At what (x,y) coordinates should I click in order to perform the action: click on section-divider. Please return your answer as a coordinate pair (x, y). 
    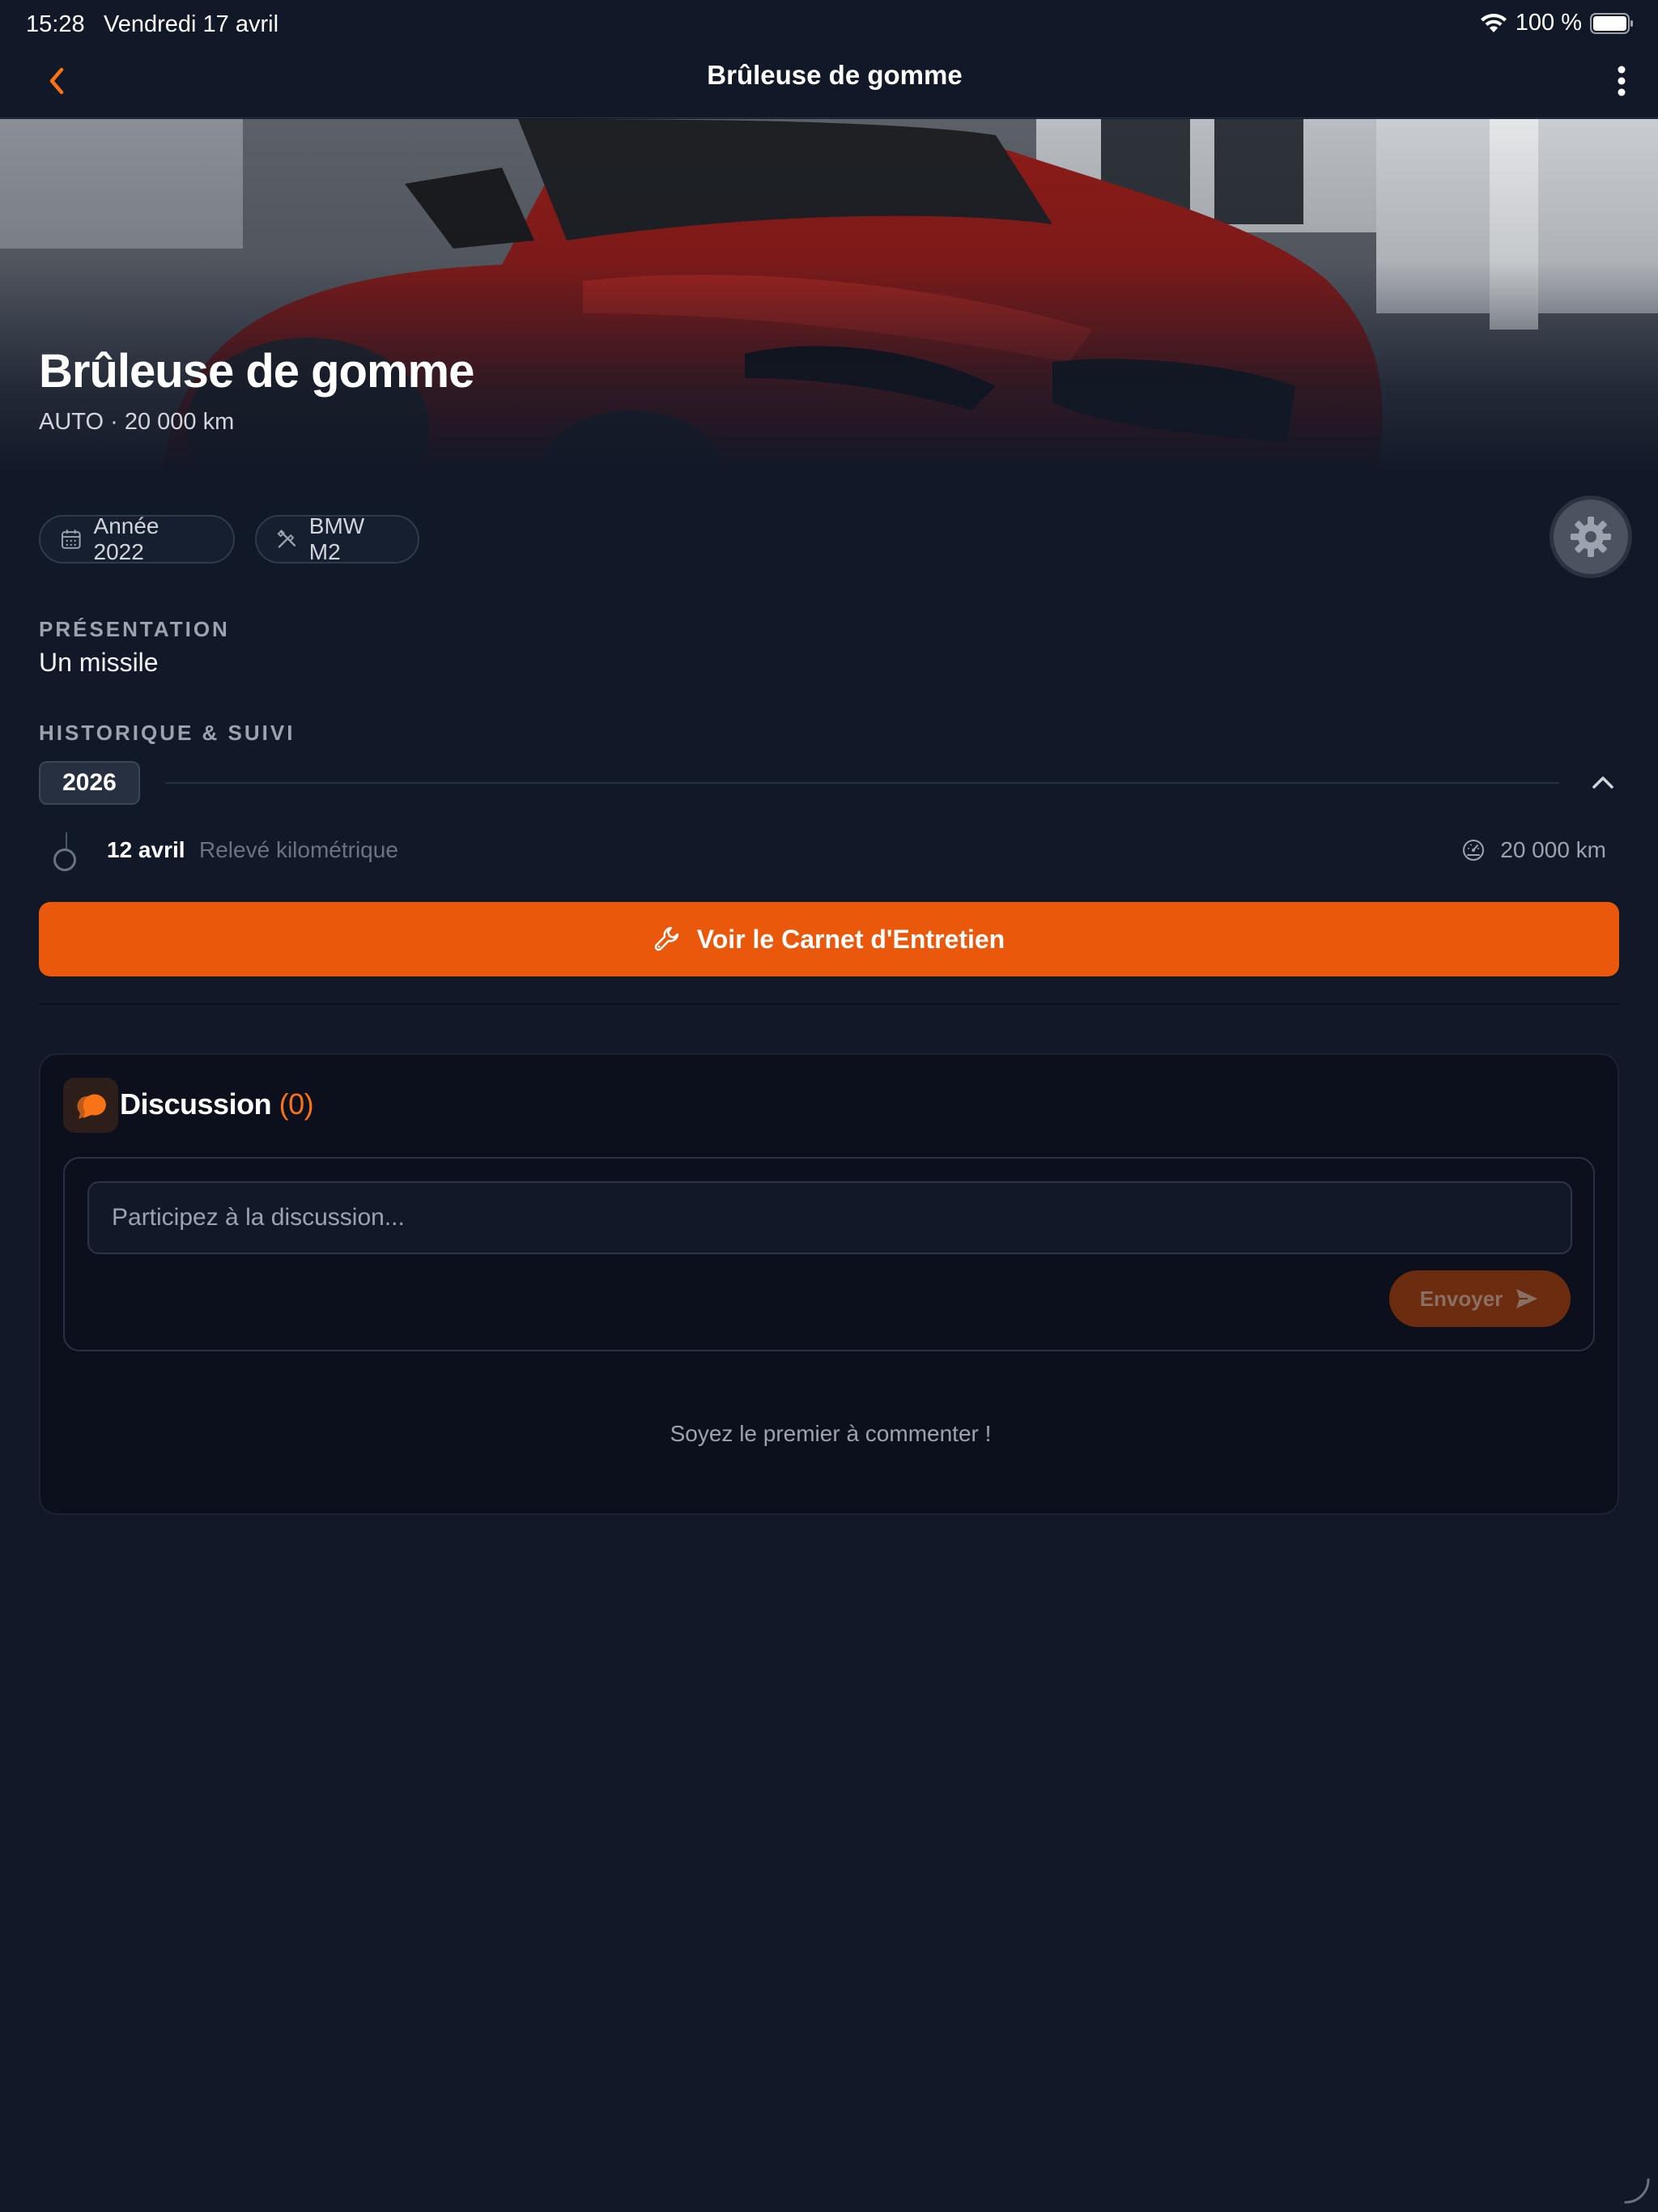
    Looking at the image, I should click on (829, 1004).